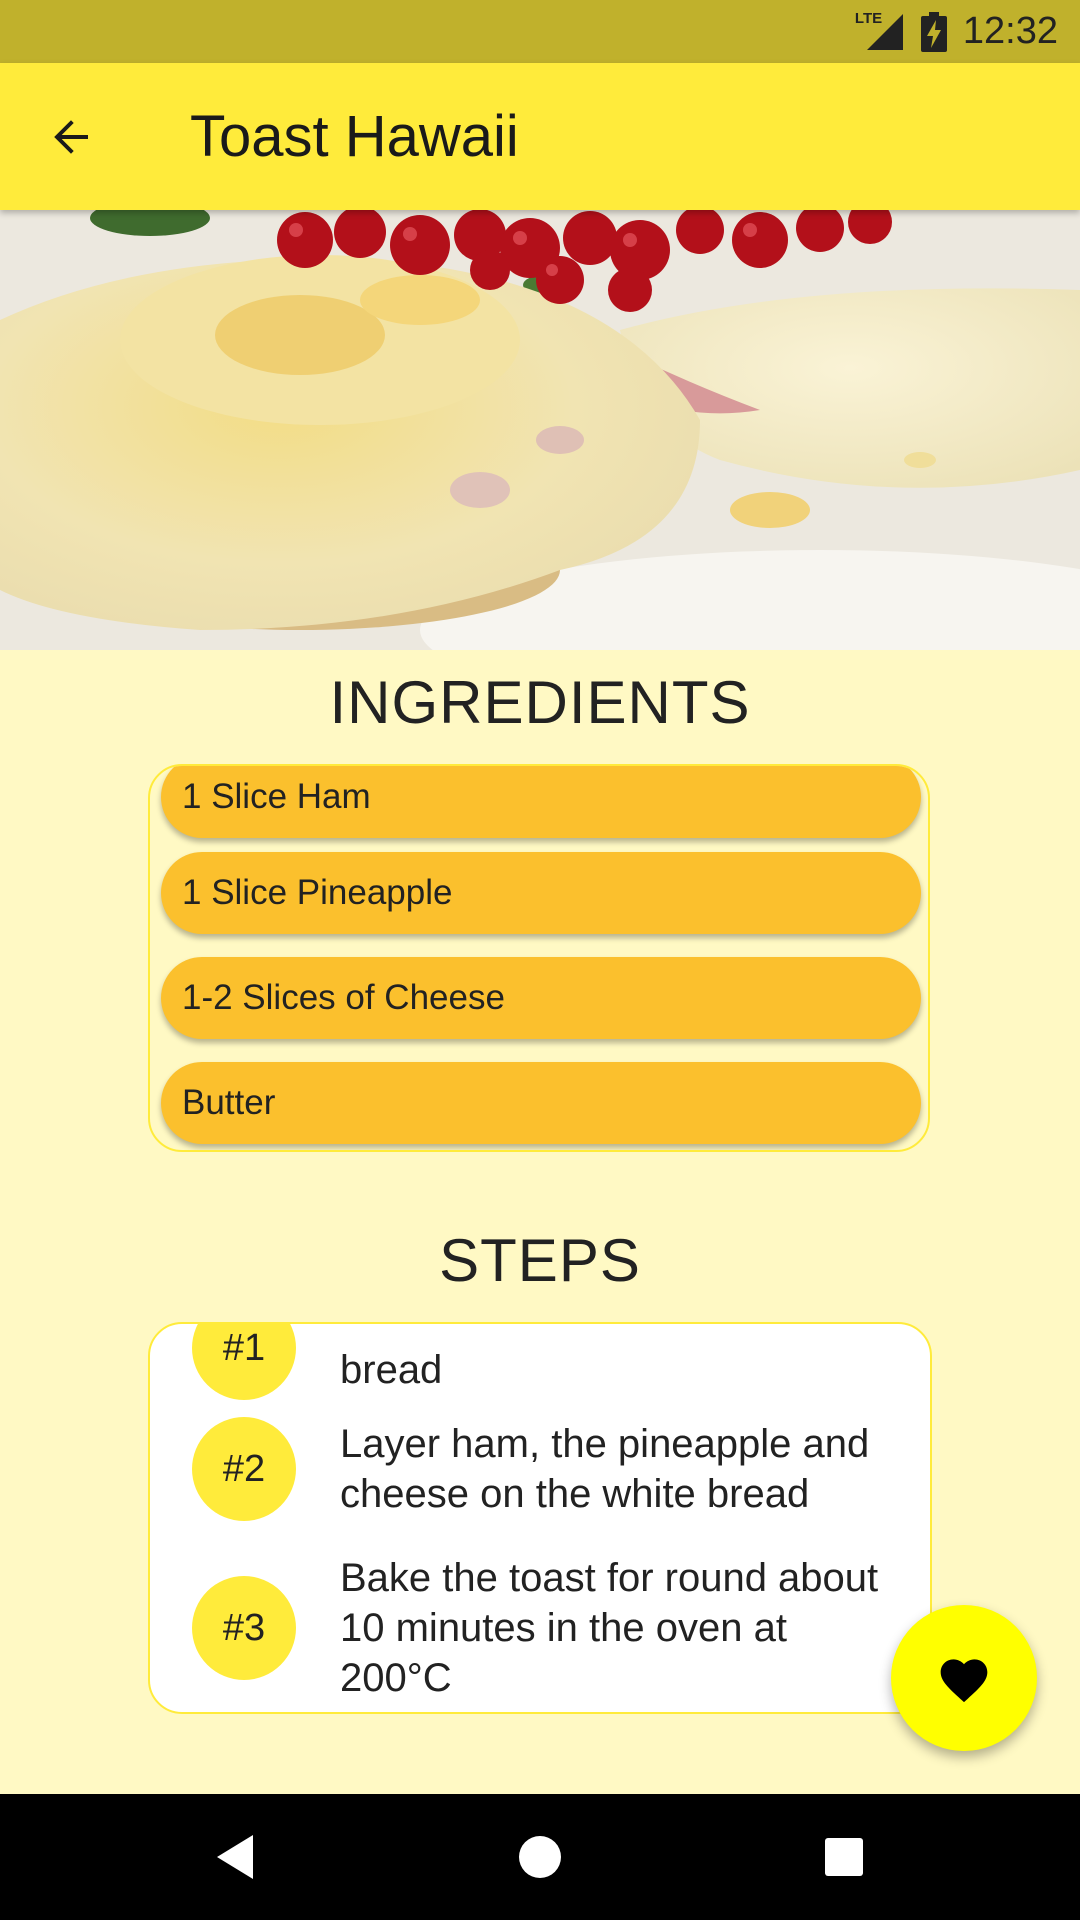 Image resolution: width=1080 pixels, height=1920 pixels. I want to click on step-number-badge: #3, so click(244, 1628).